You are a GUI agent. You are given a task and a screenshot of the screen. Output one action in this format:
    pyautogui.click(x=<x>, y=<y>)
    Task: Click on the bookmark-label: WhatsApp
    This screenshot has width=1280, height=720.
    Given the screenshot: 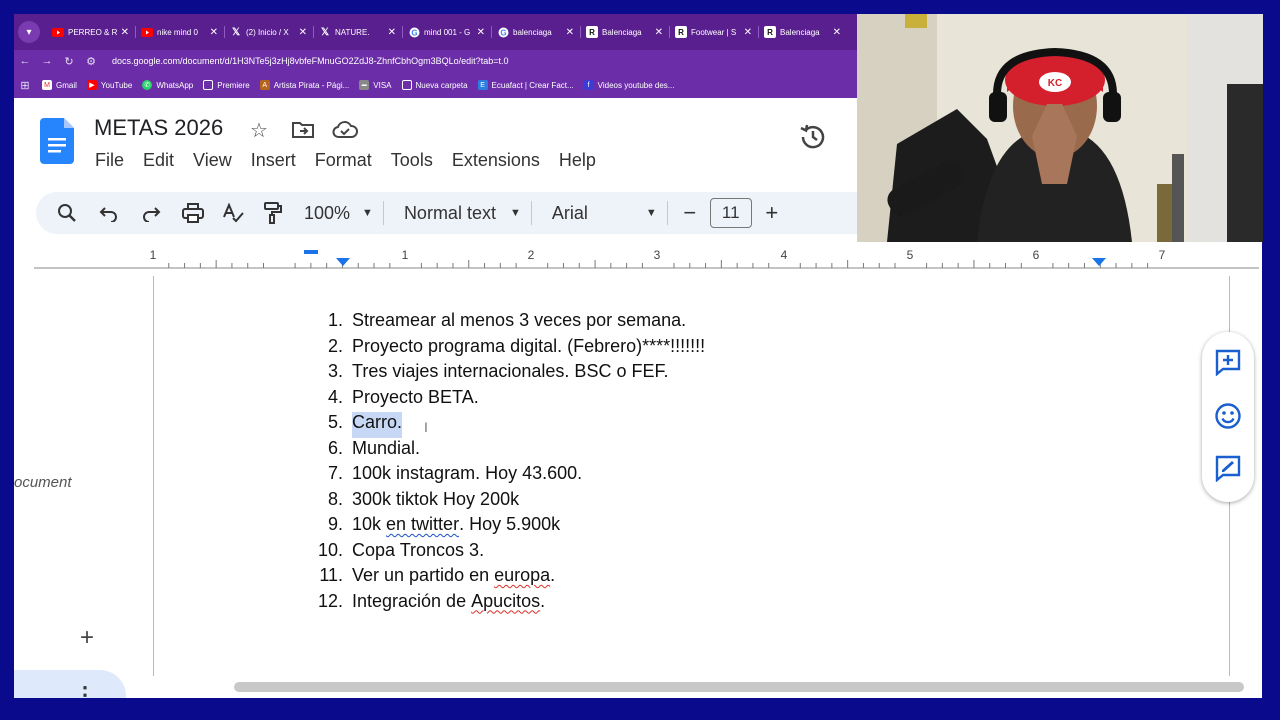 What is the action you would take?
    pyautogui.click(x=175, y=85)
    